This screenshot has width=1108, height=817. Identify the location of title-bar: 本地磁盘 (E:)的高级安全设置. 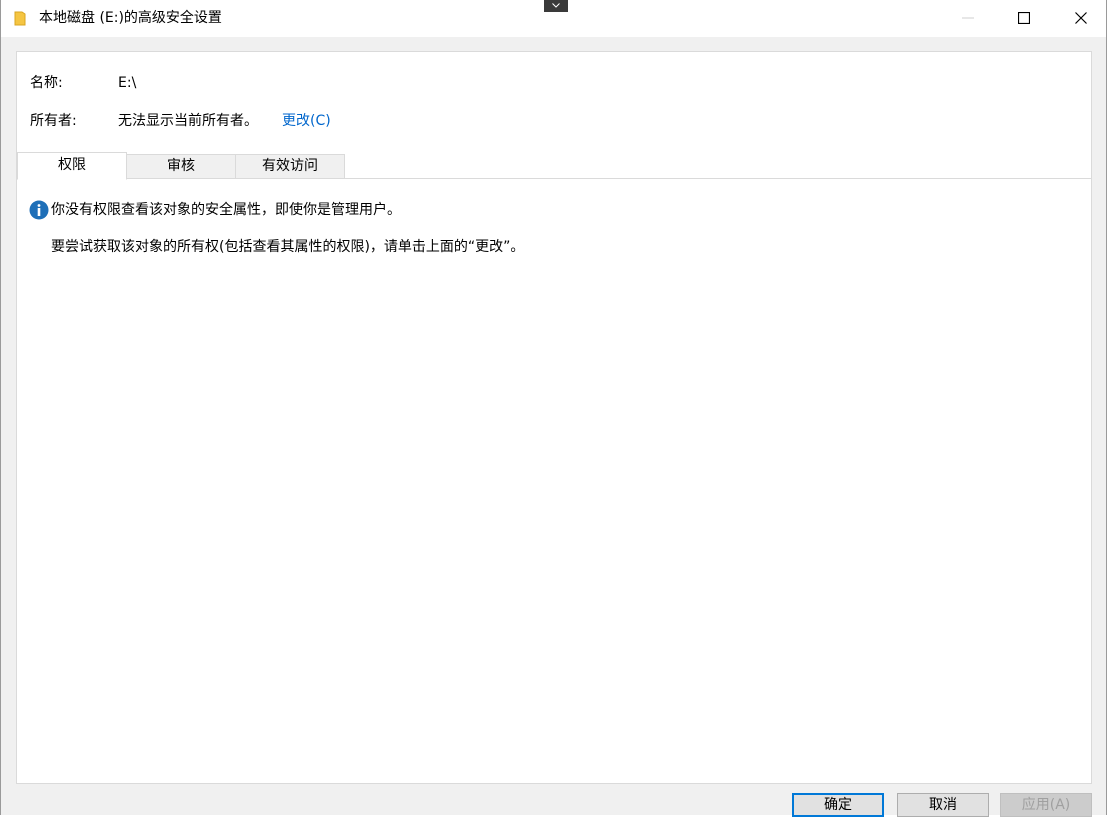
(553, 18).